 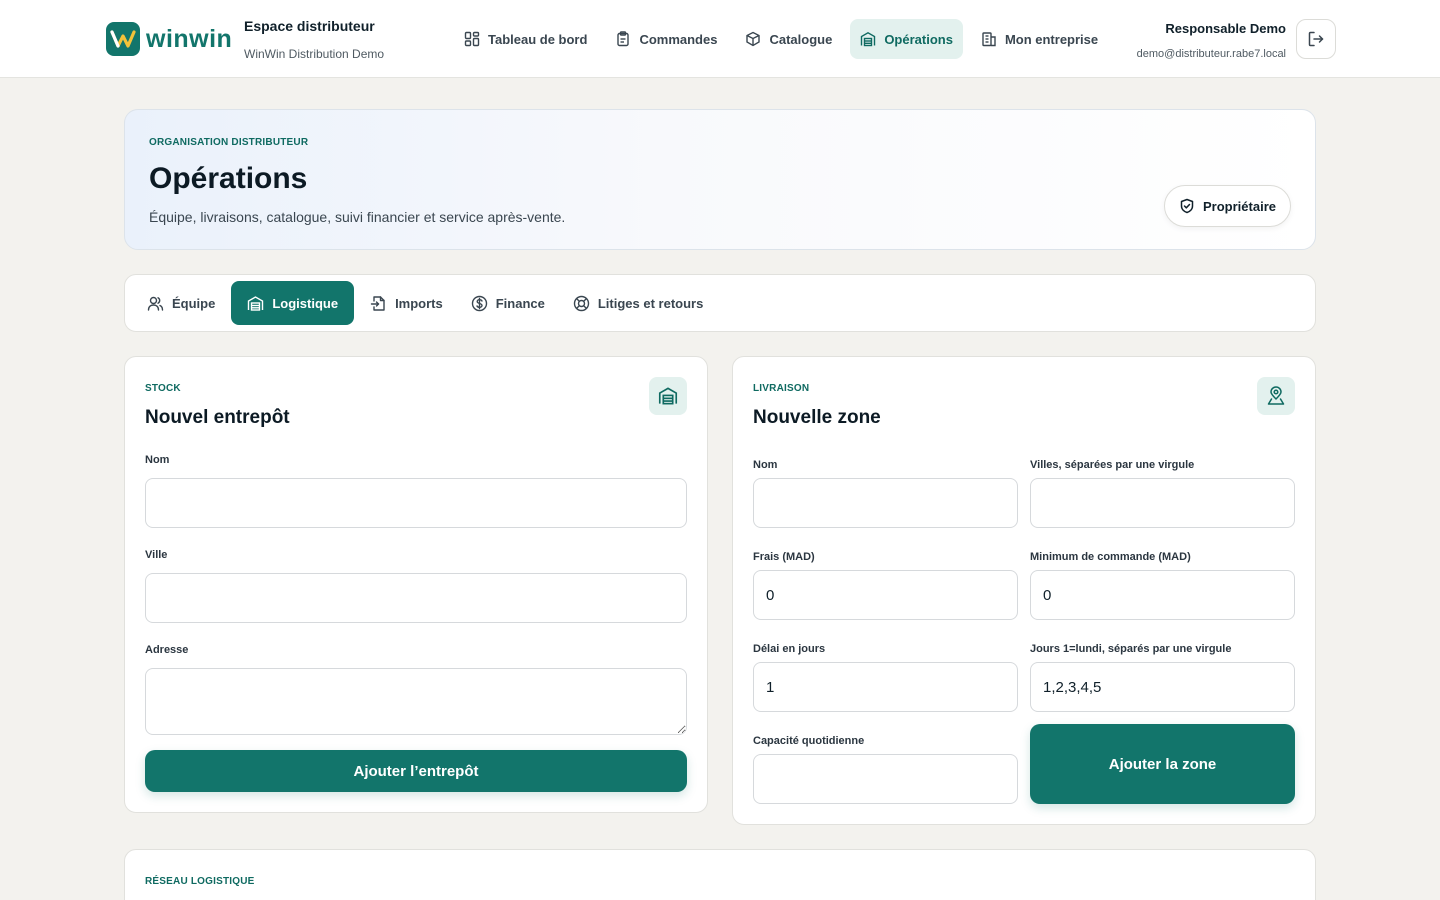 I want to click on card-eyebrow: LIVRAISON, so click(x=781, y=388).